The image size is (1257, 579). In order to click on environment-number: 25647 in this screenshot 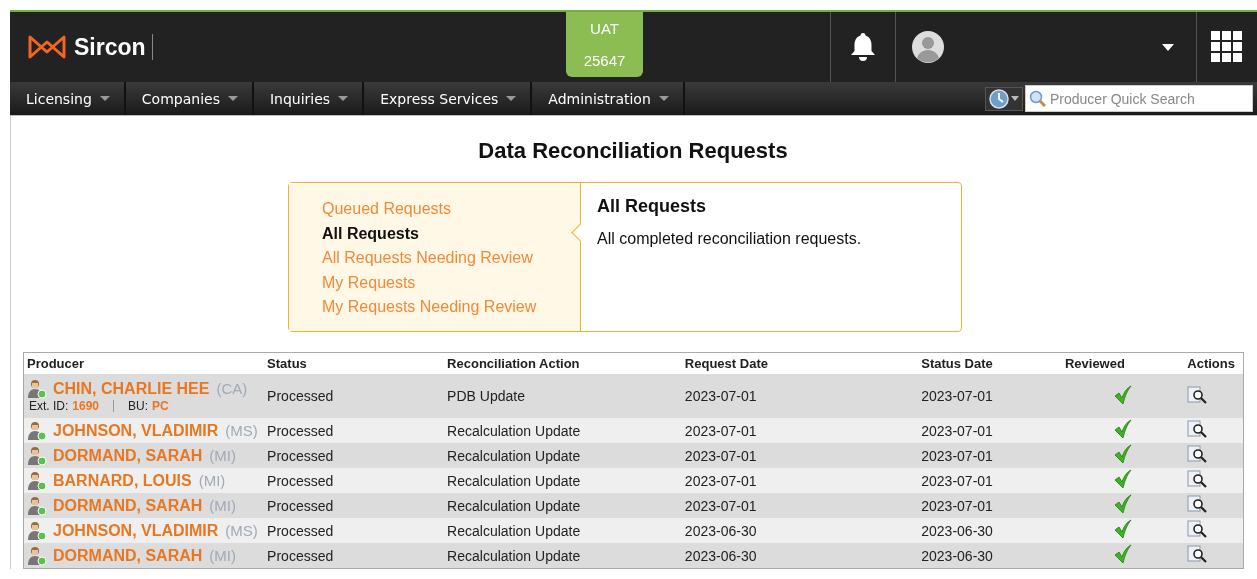, I will do `click(604, 61)`.